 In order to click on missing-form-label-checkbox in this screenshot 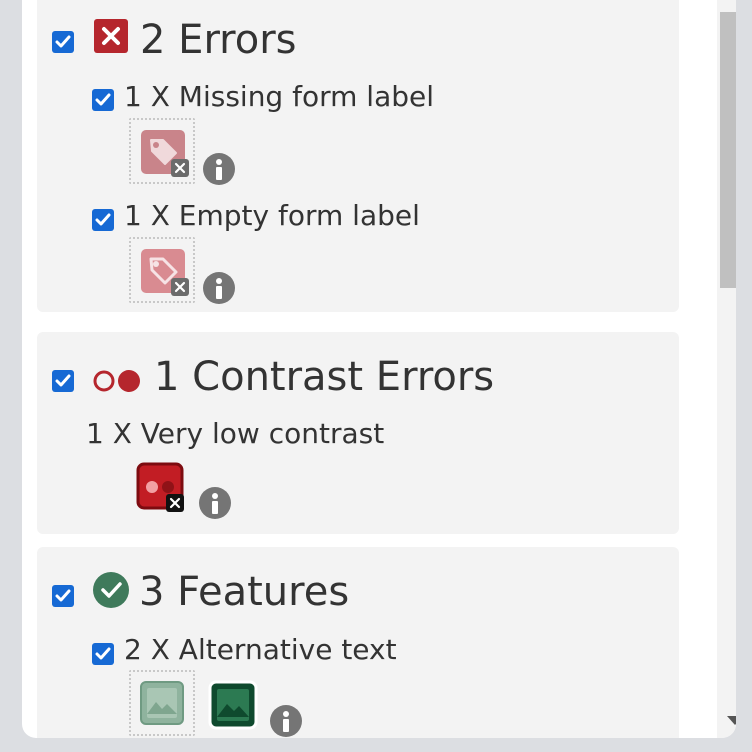, I will do `click(103, 100)`.